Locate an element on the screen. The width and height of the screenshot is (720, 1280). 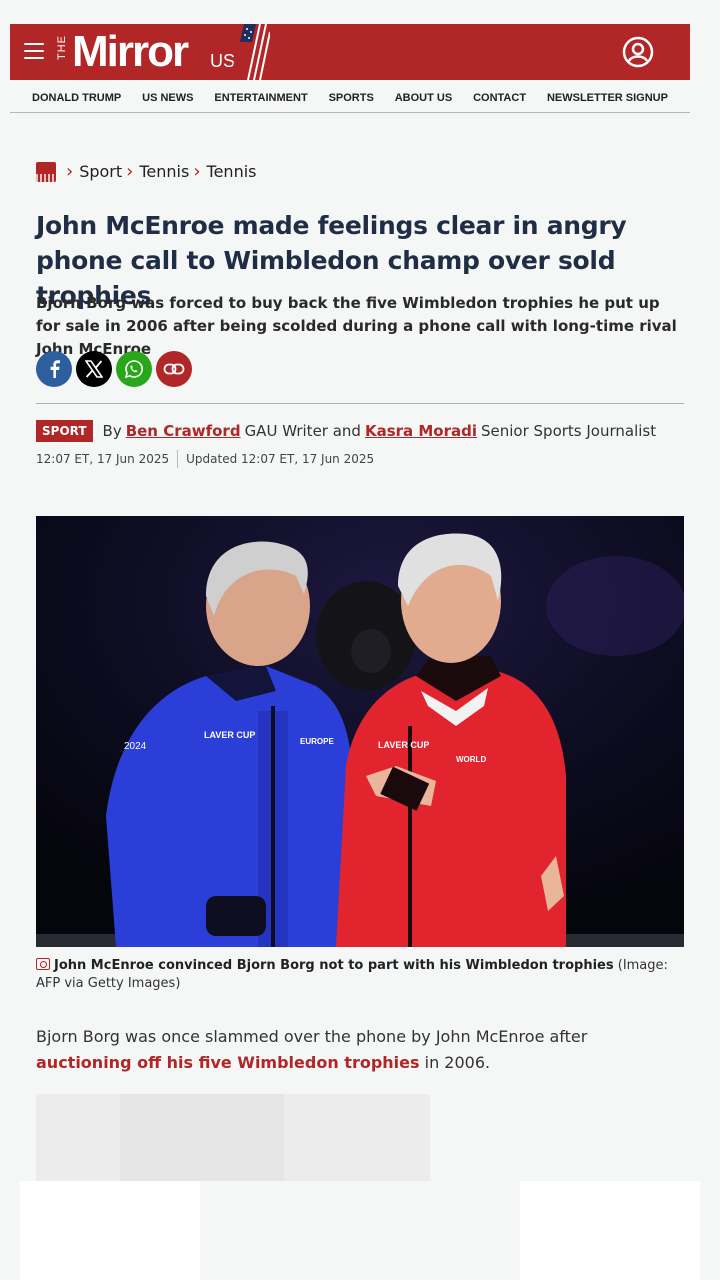
nav-sports: SPORTS is located at coordinates (351, 98).